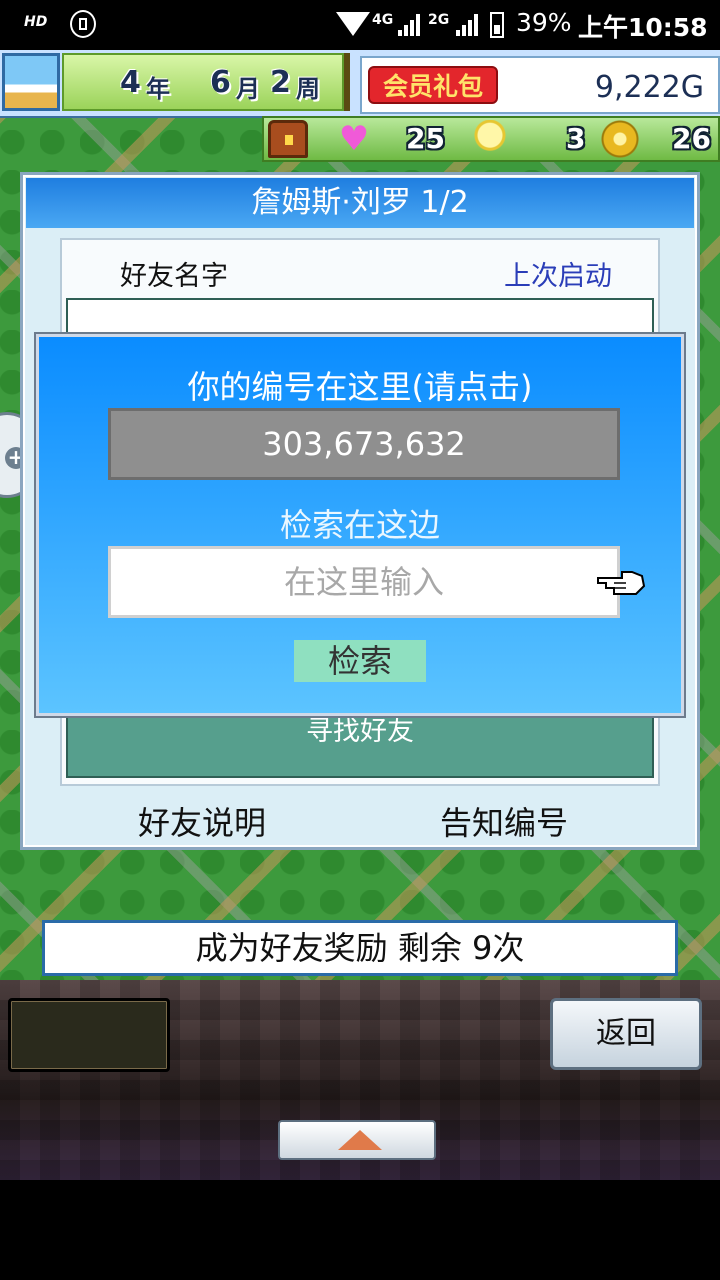  Describe the element at coordinates (691, 138) in the screenshot. I see `coins-count: 26` at that location.